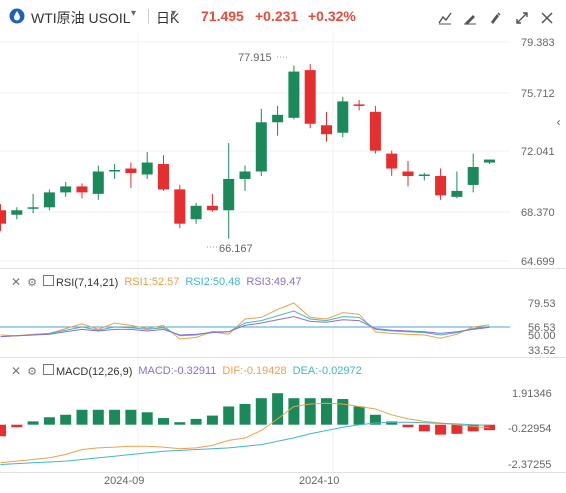 The width and height of the screenshot is (566, 493). Describe the element at coordinates (213, 282) in the screenshot. I see `rsi2-value: RSI2:50.48` at that location.